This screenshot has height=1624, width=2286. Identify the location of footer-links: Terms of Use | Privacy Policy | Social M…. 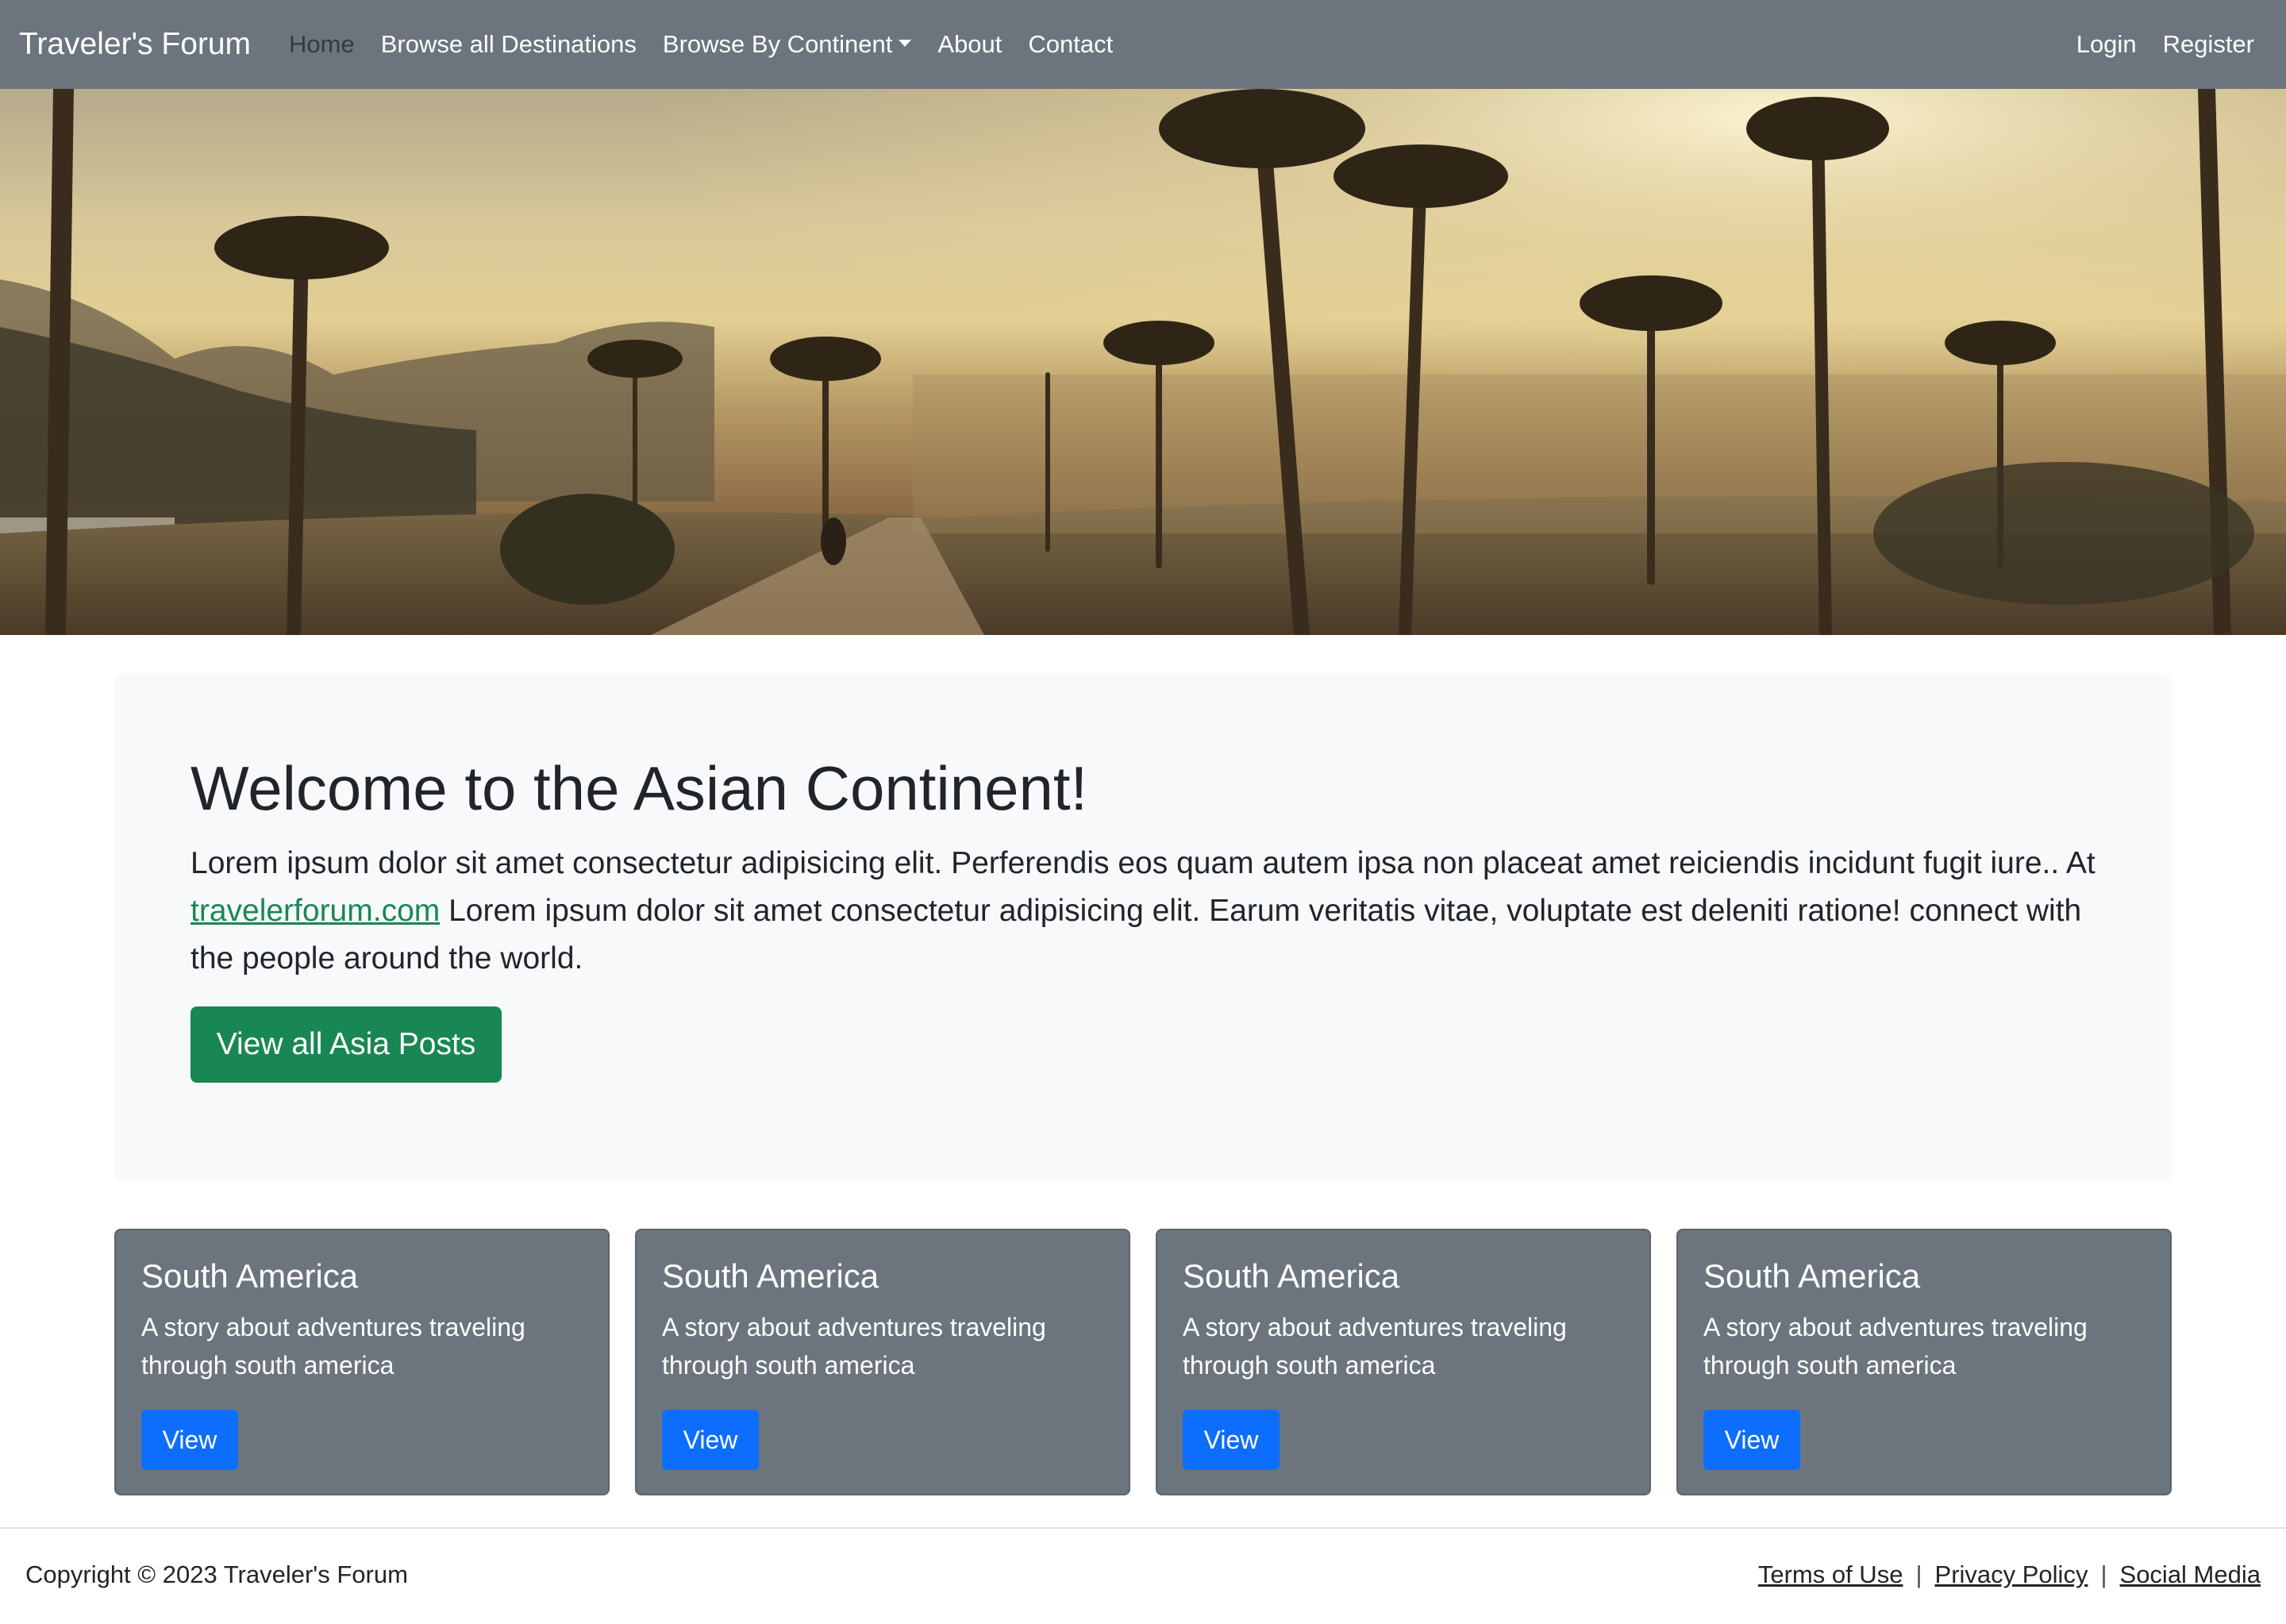
(2009, 1574).